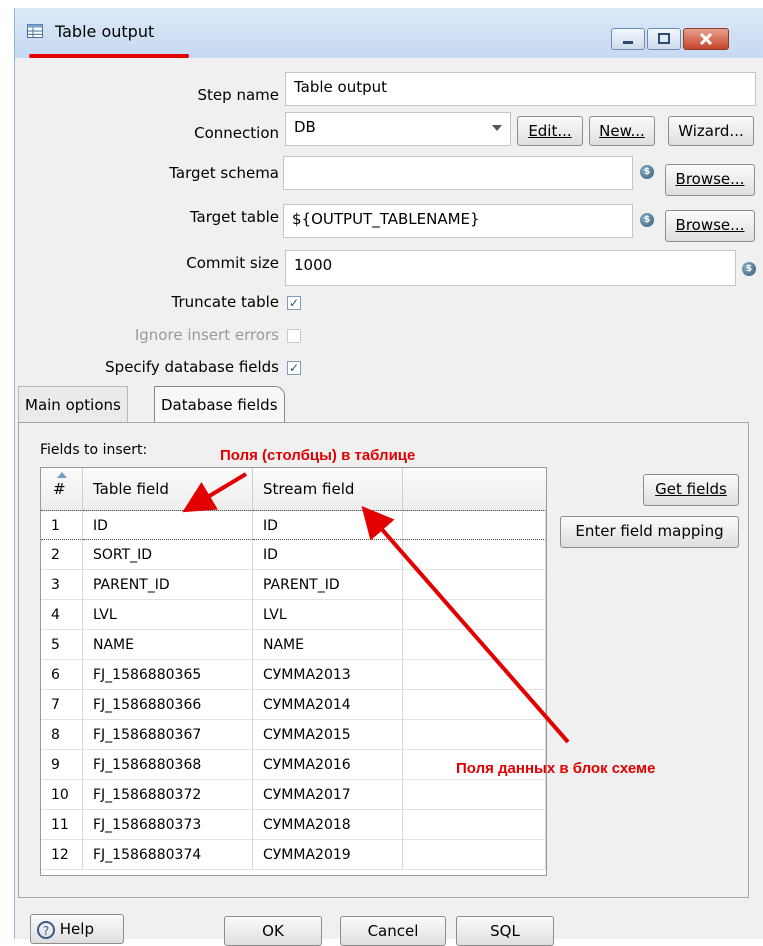 Image resolution: width=763 pixels, height=946 pixels. I want to click on step-name-input: Table output, so click(520, 89).